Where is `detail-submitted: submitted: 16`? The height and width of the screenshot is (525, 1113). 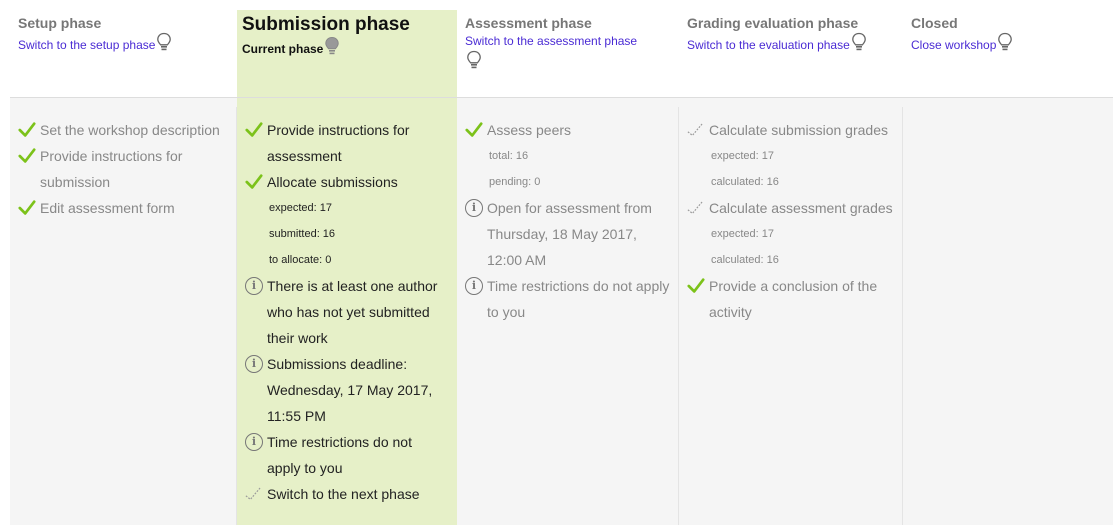 detail-submitted: submitted: 16 is located at coordinates (302, 234).